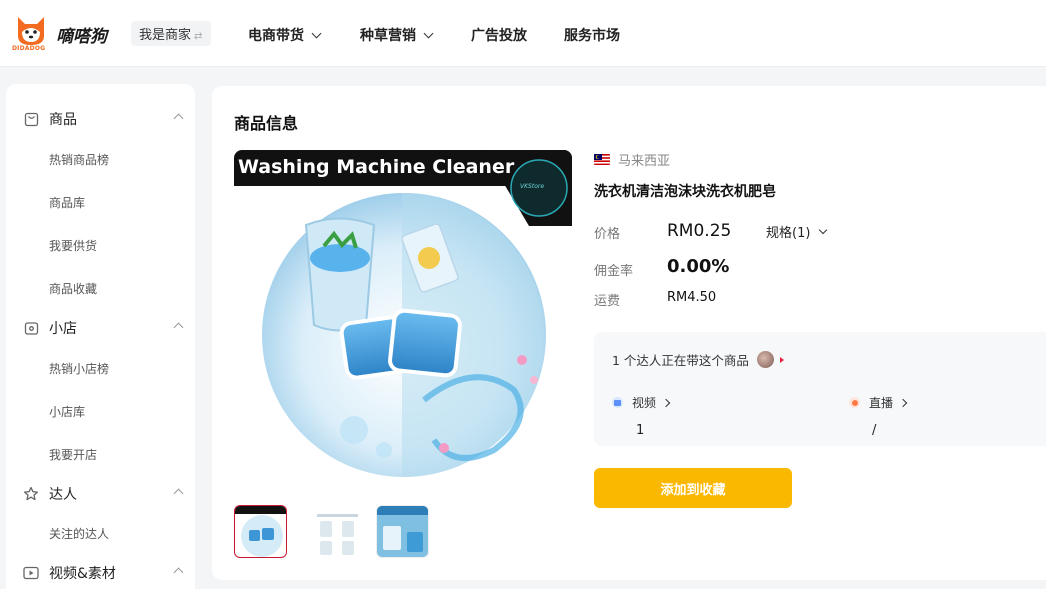 This screenshot has width=1046, height=589. Describe the element at coordinates (644, 161) in the screenshot. I see `country-name: 马来西亚` at that location.